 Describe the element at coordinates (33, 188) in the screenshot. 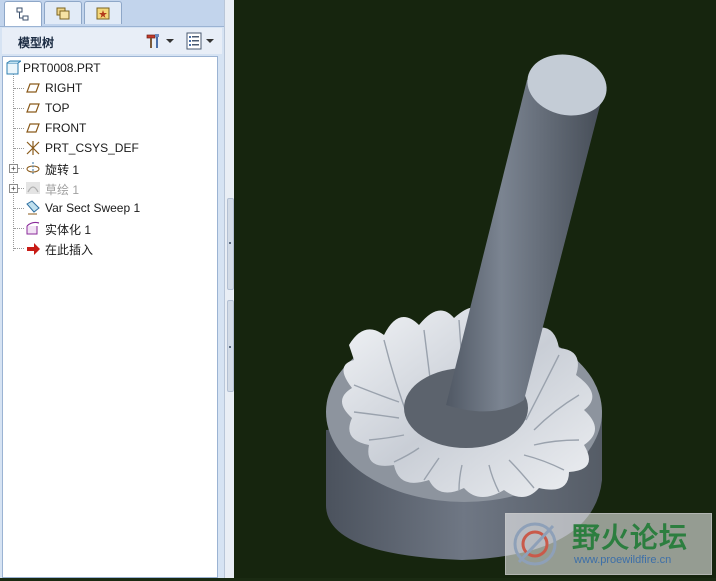

I see `sketch-icon` at that location.